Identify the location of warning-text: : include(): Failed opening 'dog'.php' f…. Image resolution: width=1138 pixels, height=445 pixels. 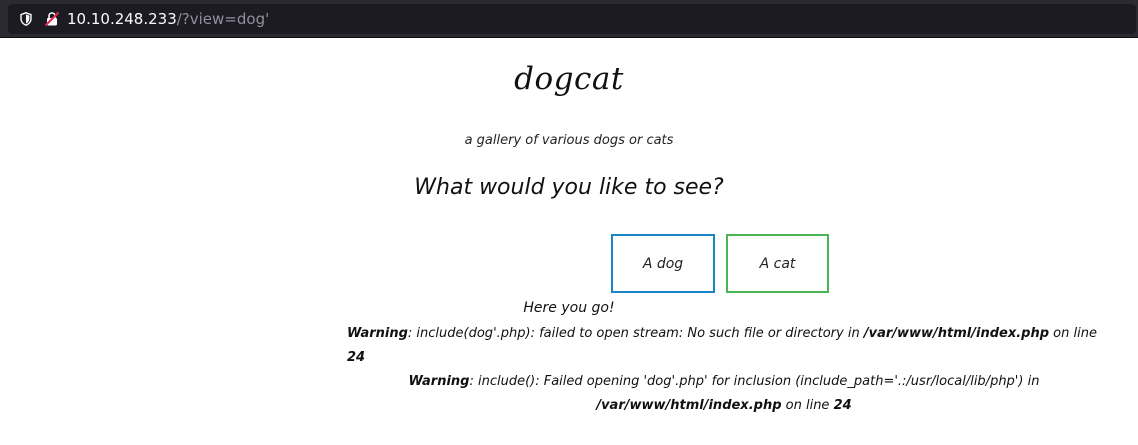
(754, 381).